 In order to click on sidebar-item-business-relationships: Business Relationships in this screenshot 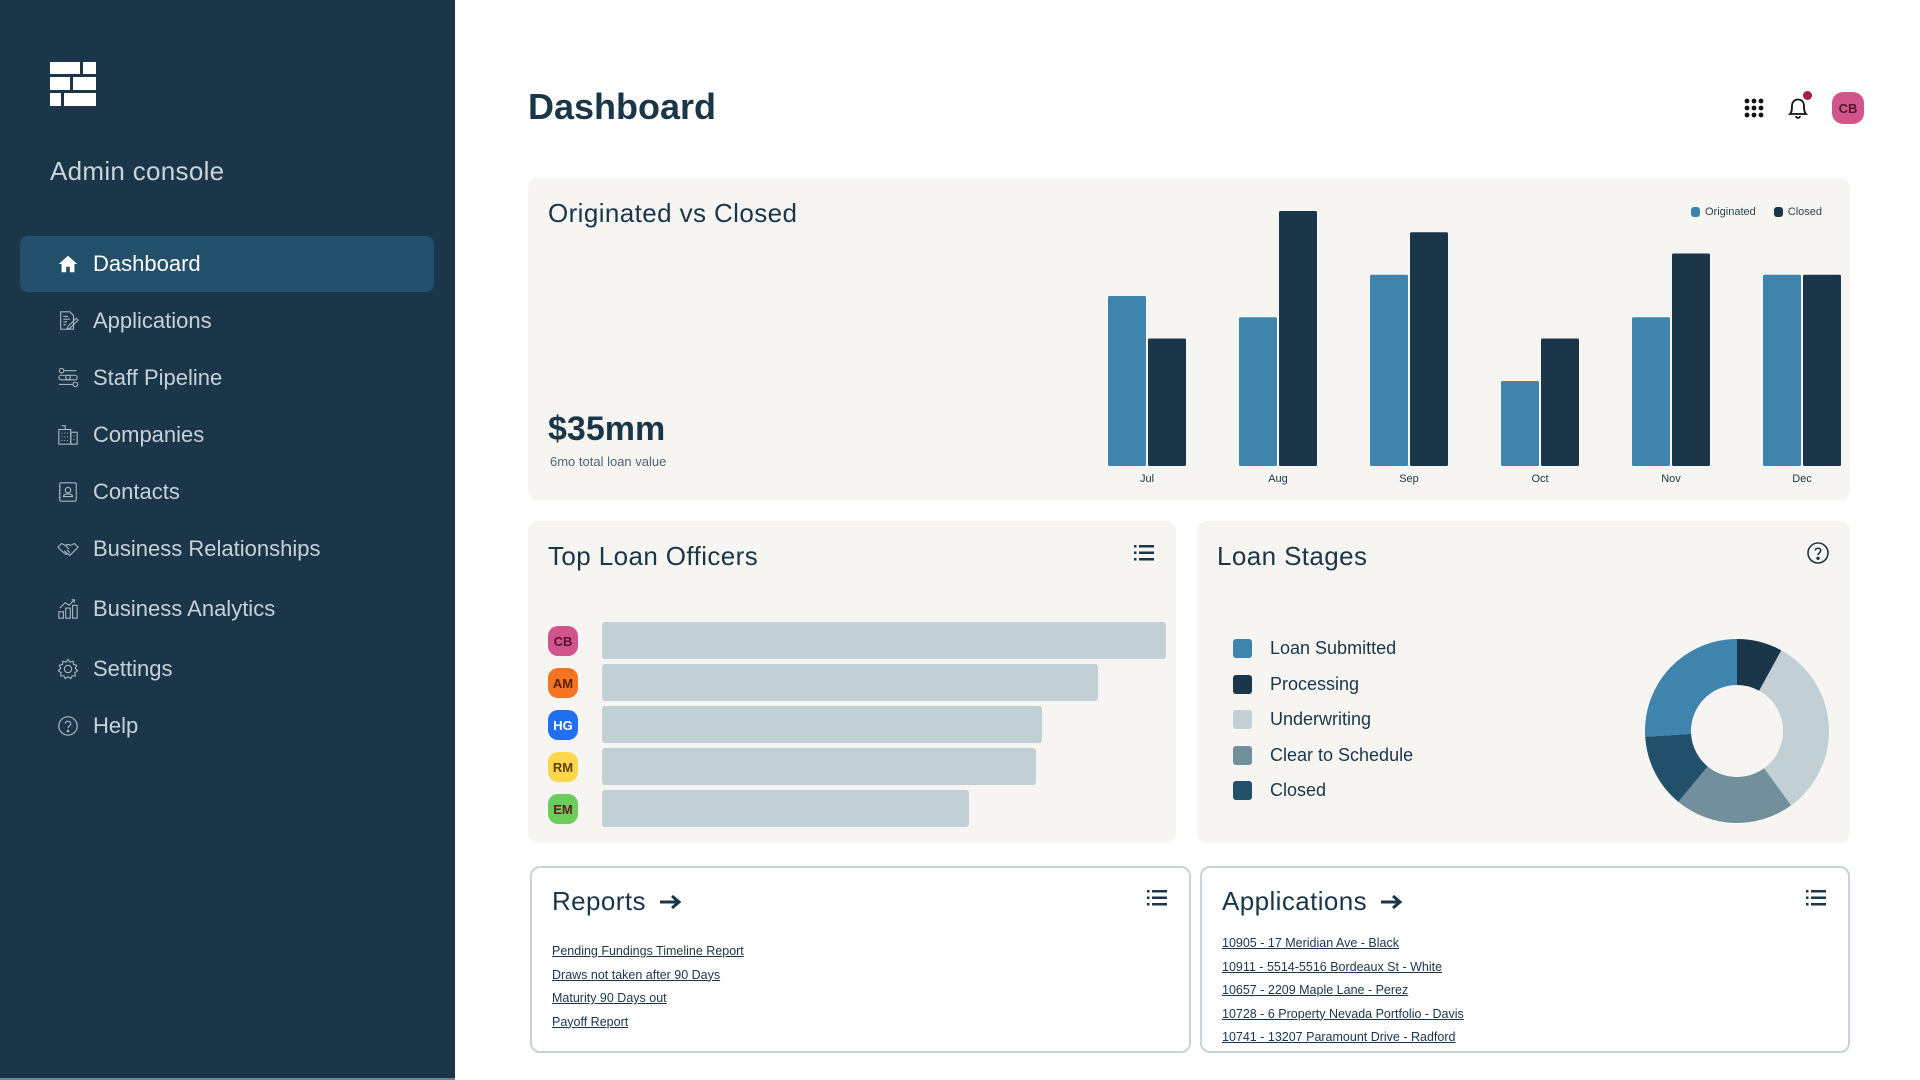, I will do `click(227, 549)`.